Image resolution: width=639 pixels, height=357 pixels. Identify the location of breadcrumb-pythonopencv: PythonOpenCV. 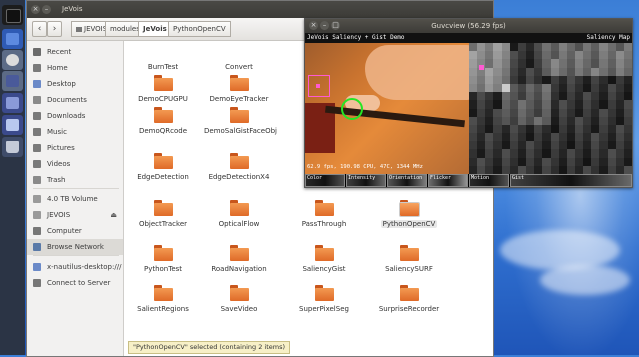
(199, 29).